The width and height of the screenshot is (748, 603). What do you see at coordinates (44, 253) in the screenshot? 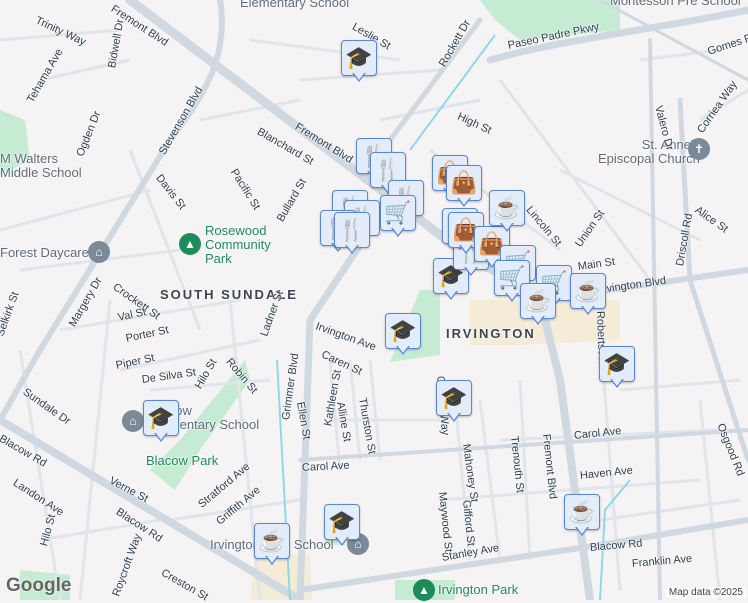
I see `poi-daycare: Forest Daycare` at bounding box center [44, 253].